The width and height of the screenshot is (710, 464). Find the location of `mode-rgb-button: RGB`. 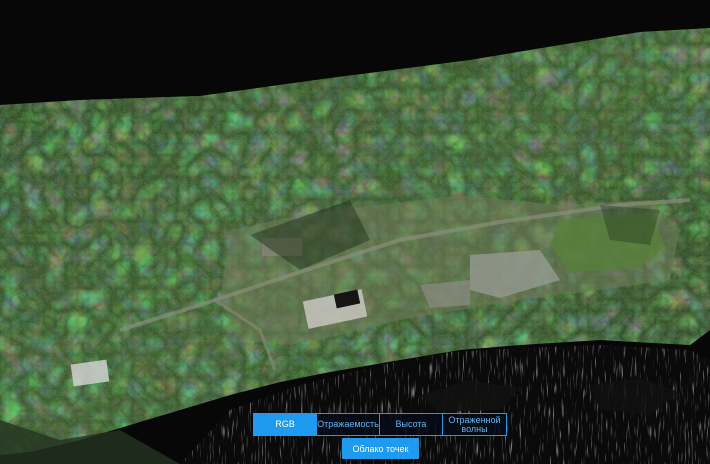

mode-rgb-button: RGB is located at coordinates (285, 424).